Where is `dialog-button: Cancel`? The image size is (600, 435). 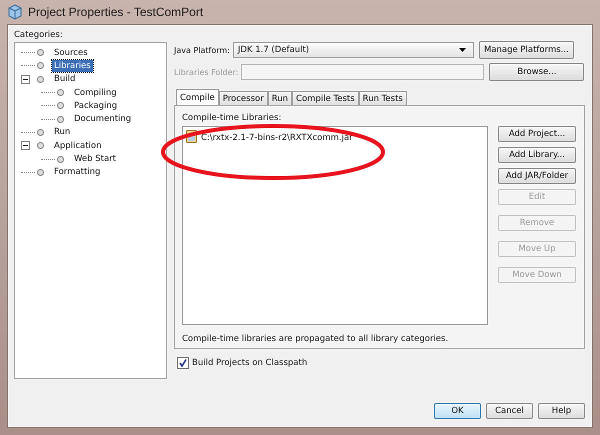
dialog-button: Cancel is located at coordinates (509, 411).